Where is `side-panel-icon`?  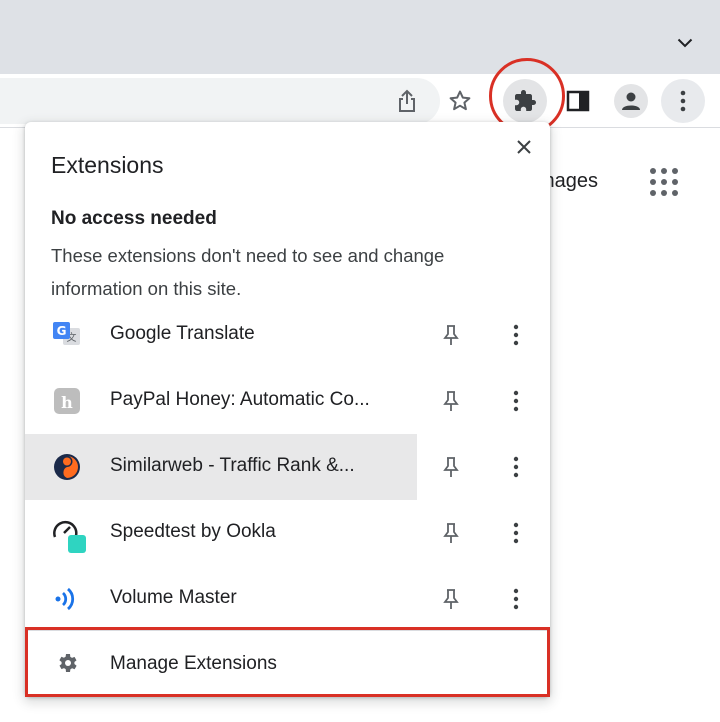
side-panel-icon is located at coordinates (578, 101).